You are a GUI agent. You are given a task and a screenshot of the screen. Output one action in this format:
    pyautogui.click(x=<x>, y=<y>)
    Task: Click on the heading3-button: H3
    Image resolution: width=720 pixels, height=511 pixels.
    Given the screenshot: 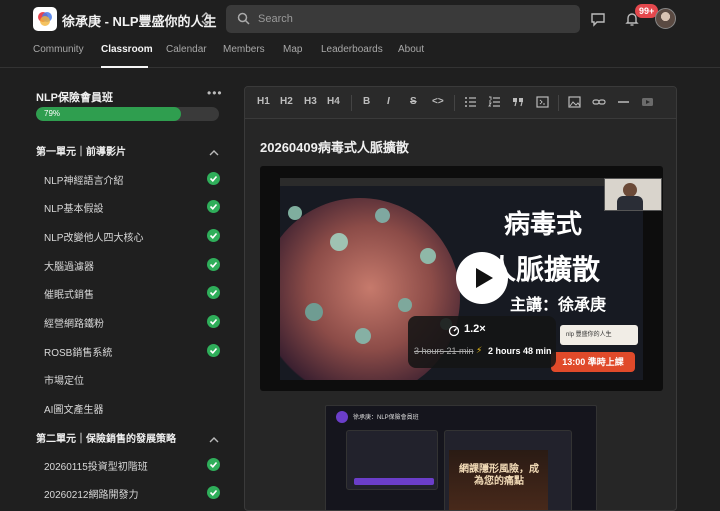 What is the action you would take?
    pyautogui.click(x=310, y=101)
    